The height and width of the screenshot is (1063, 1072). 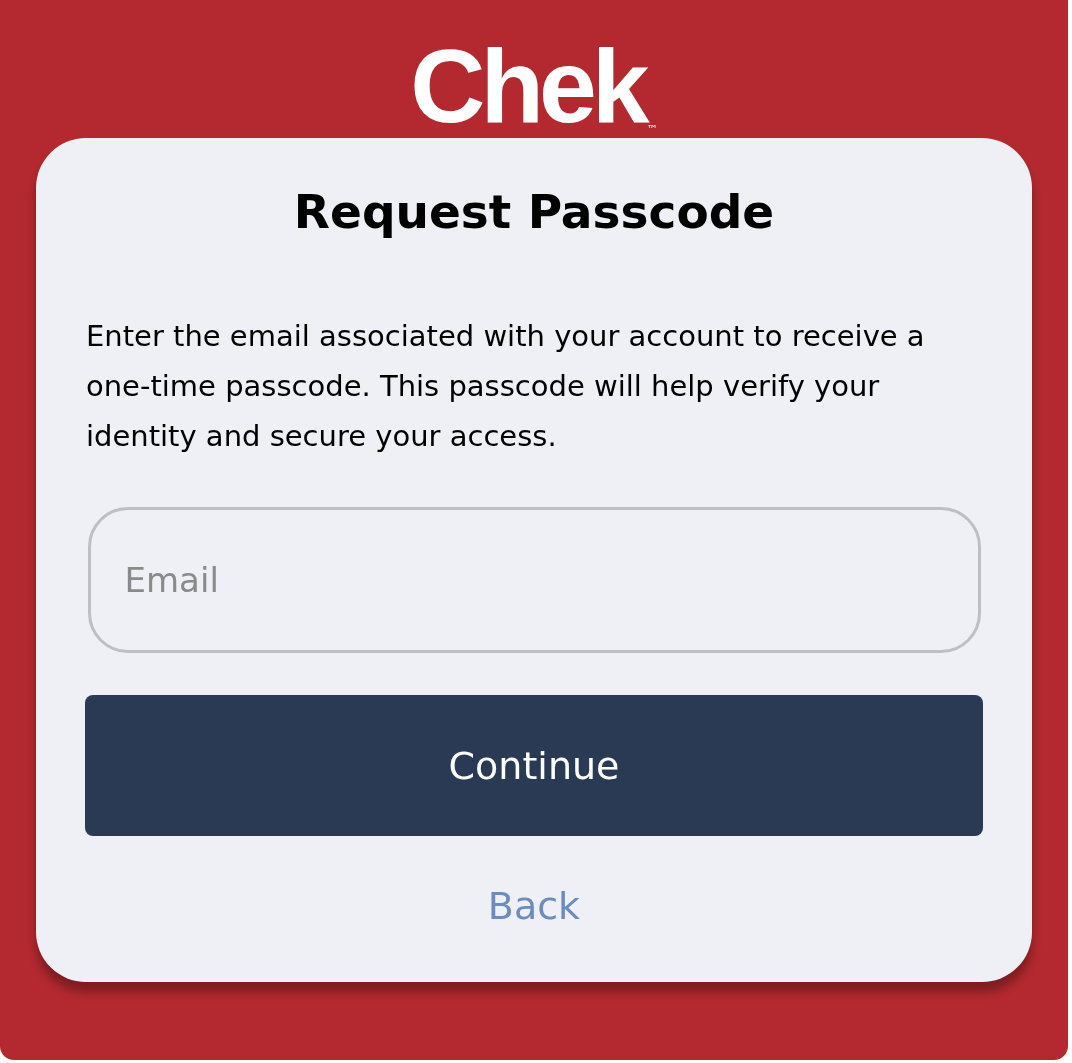 What do you see at coordinates (534, 211) in the screenshot?
I see `card-title: Request Passcode` at bounding box center [534, 211].